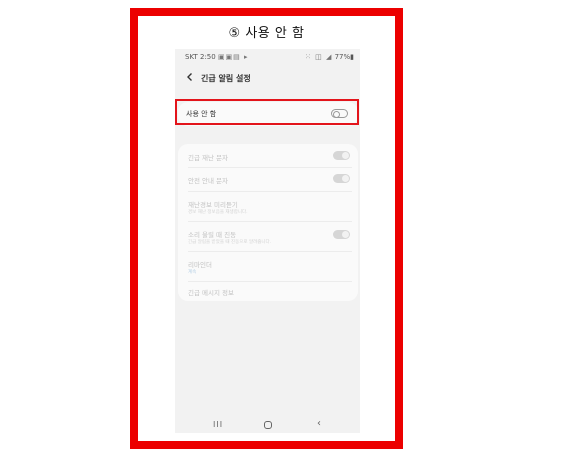 Image resolution: width=570 pixels, height=459 pixels. I want to click on recent-apps-icon: III, so click(218, 424).